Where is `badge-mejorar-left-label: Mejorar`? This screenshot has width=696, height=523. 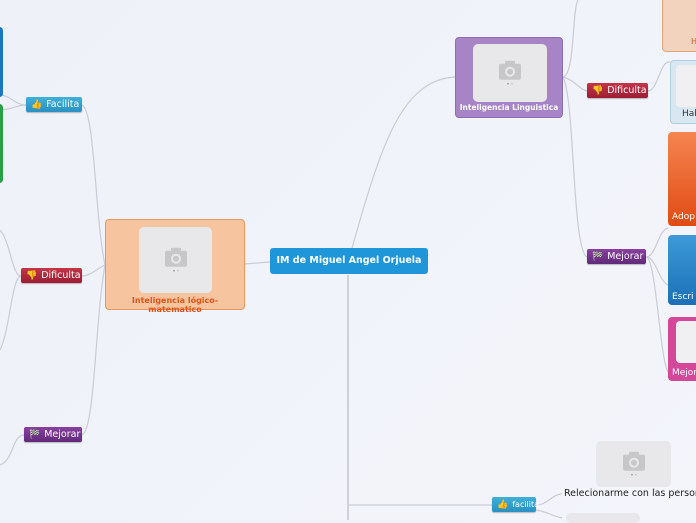
badge-mejorar-left-label: Mejorar is located at coordinates (62, 434).